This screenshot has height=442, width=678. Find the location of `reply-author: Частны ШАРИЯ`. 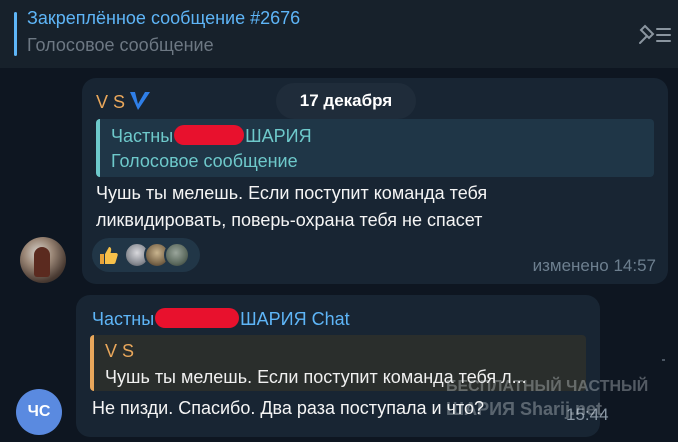

reply-author: Частны ШАРИЯ is located at coordinates (211, 136).